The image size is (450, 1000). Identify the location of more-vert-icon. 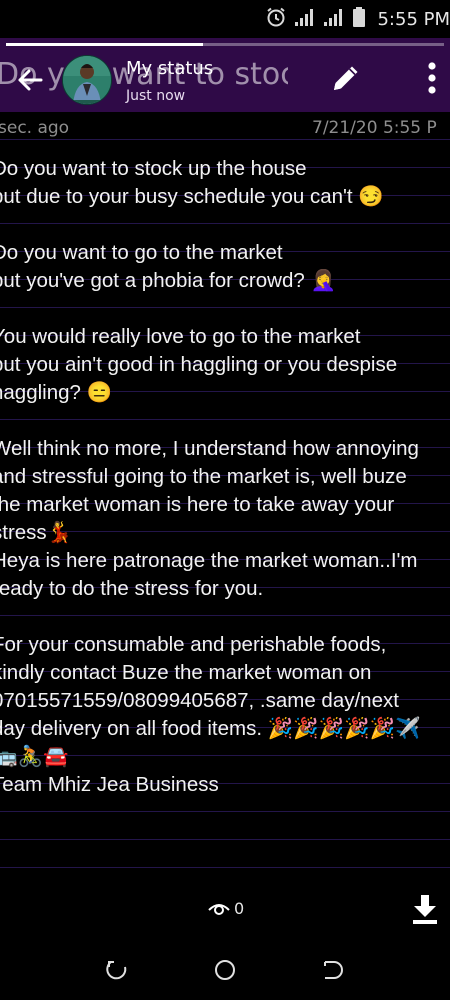
(432, 78).